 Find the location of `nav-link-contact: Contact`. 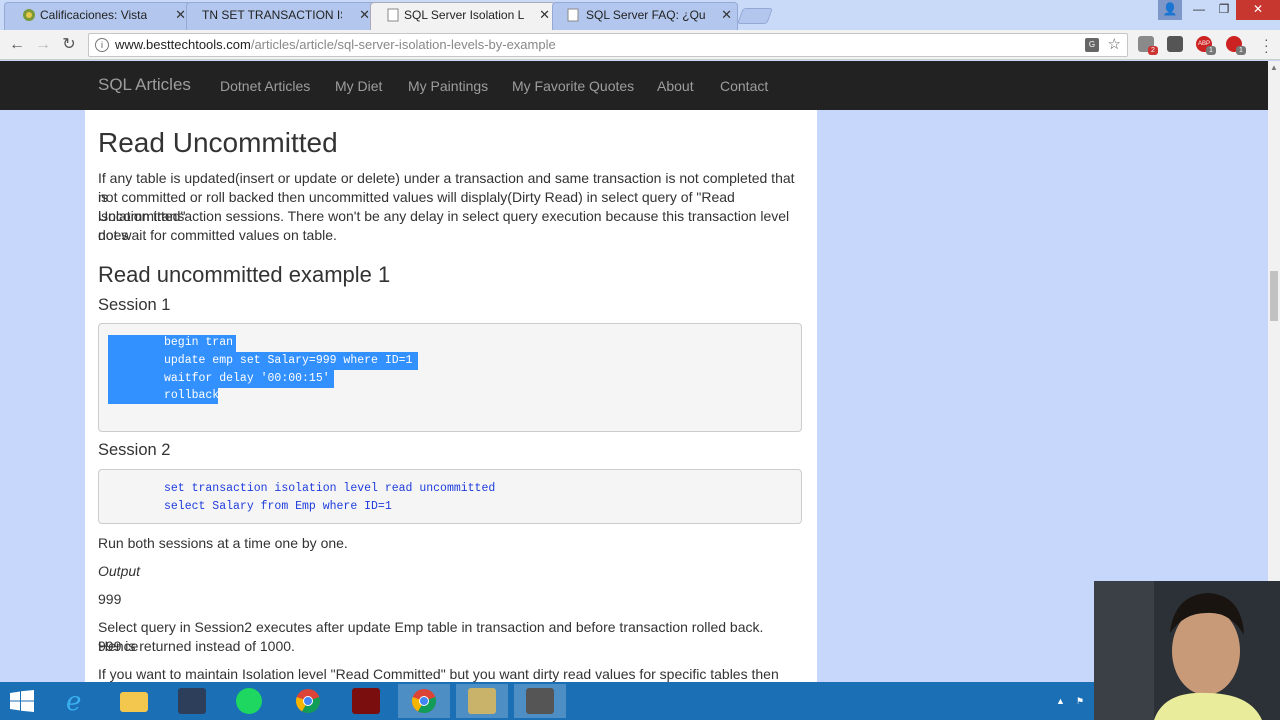

nav-link-contact: Contact is located at coordinates (744, 86).